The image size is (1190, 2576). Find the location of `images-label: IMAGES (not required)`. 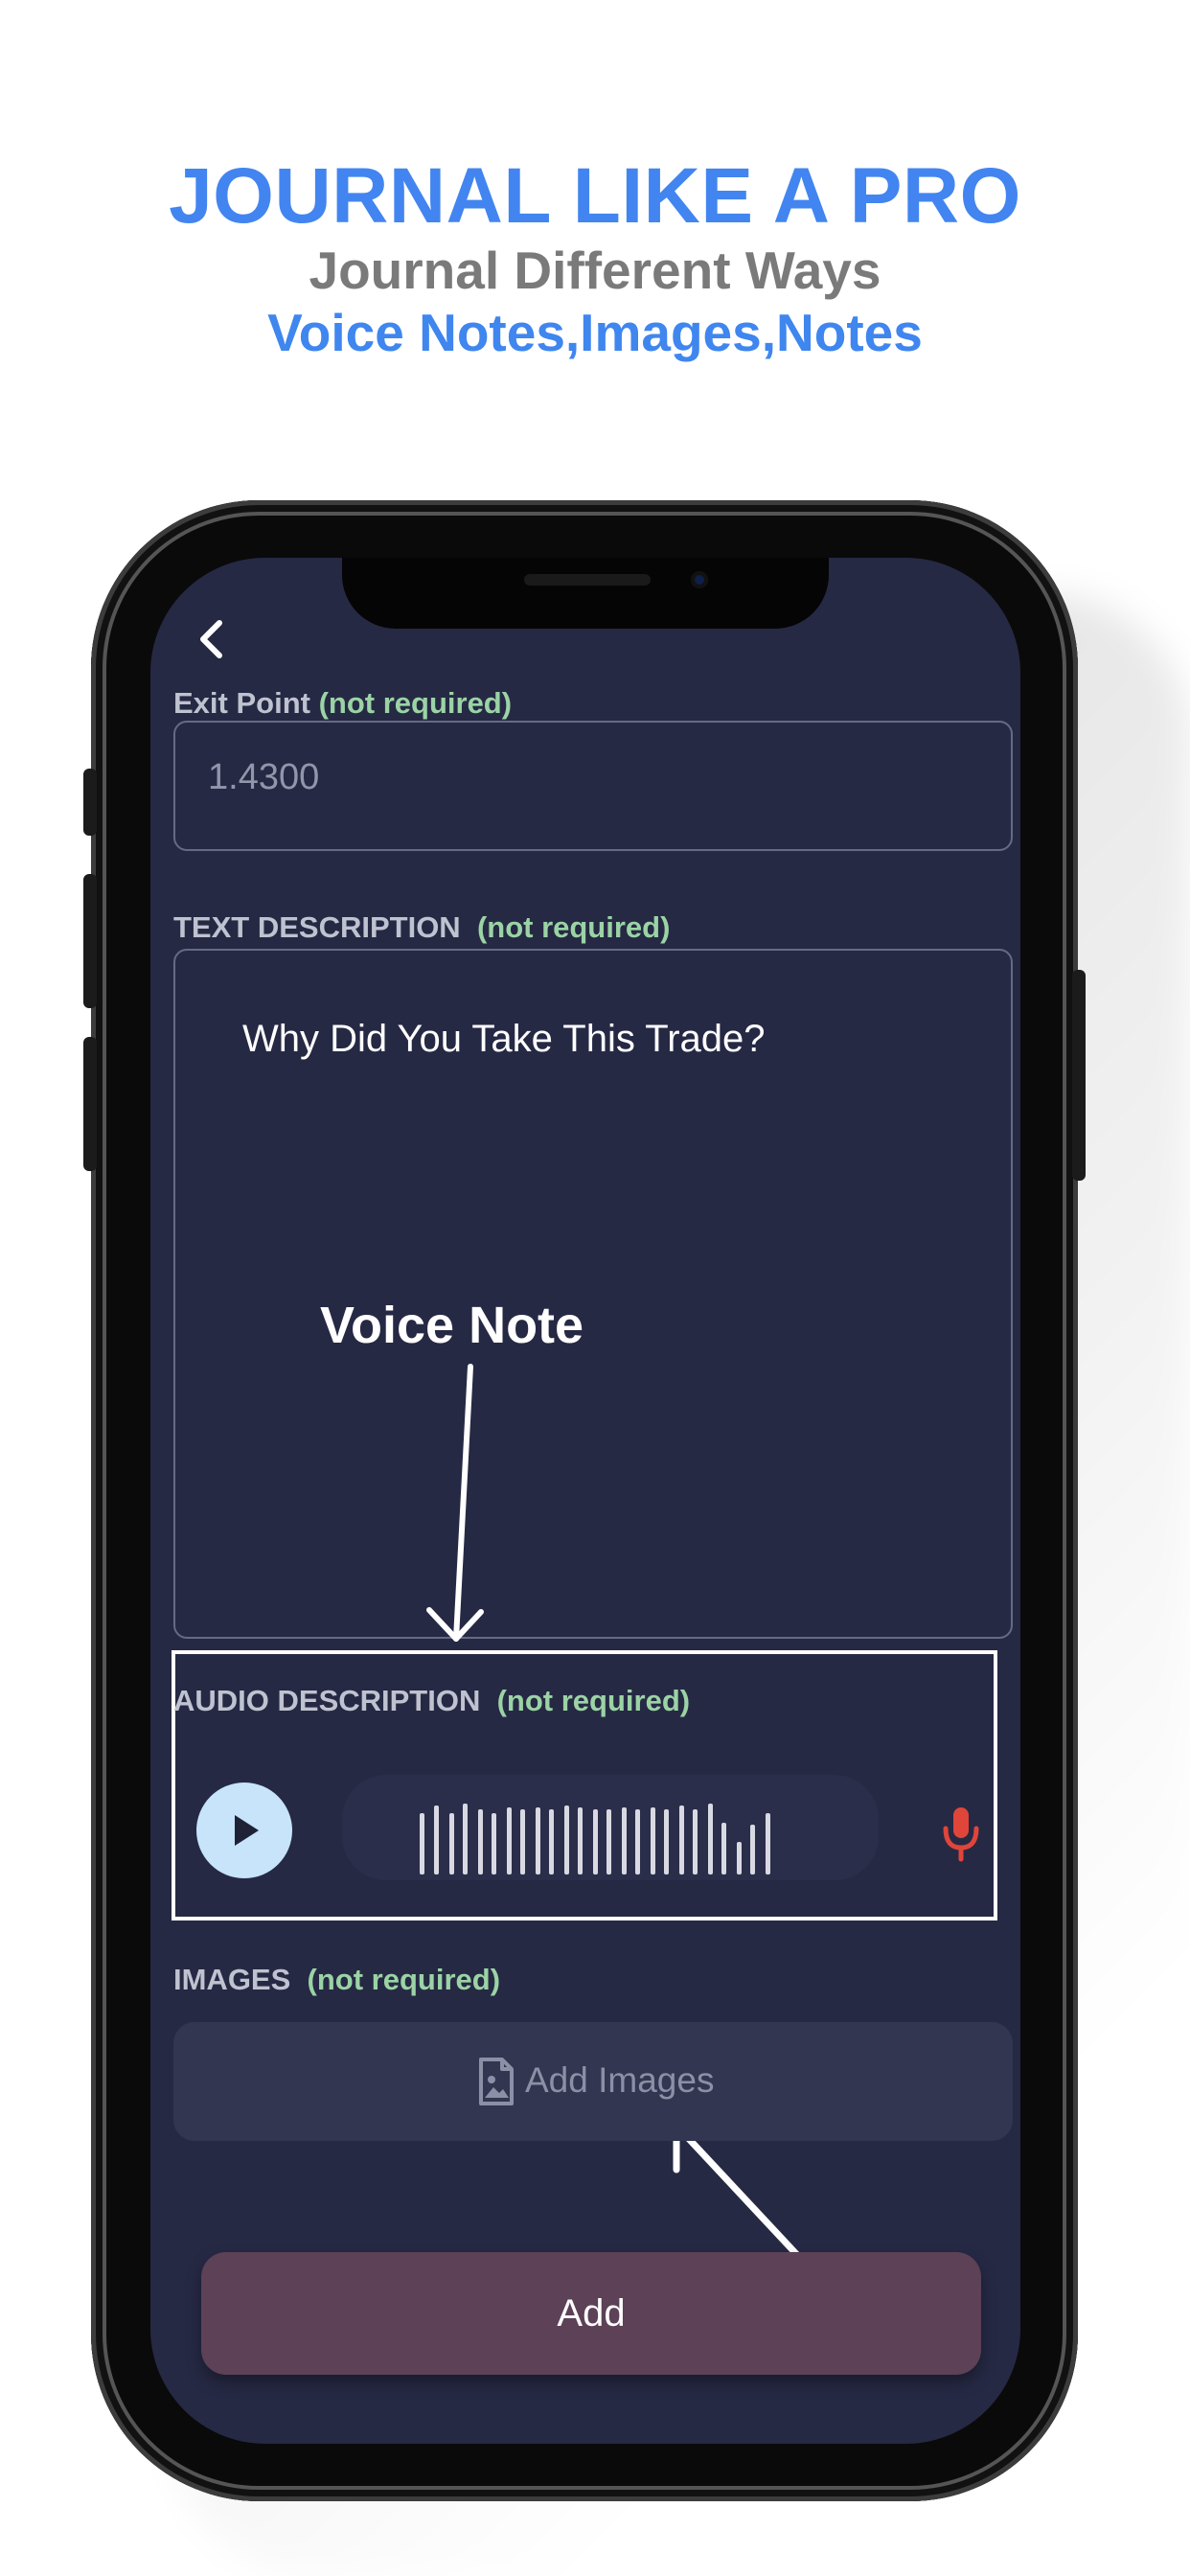

images-label: IMAGES (not required) is located at coordinates (336, 1980).